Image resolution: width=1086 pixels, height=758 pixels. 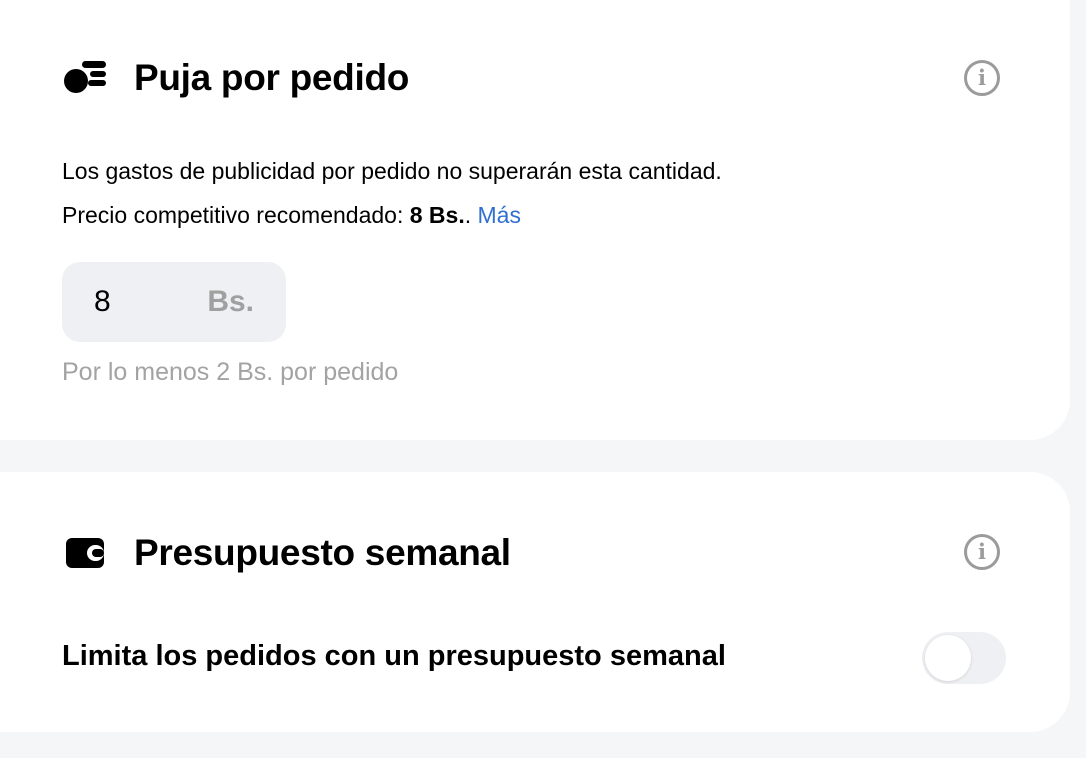 I want to click on wallet-icon, so click(x=85, y=553).